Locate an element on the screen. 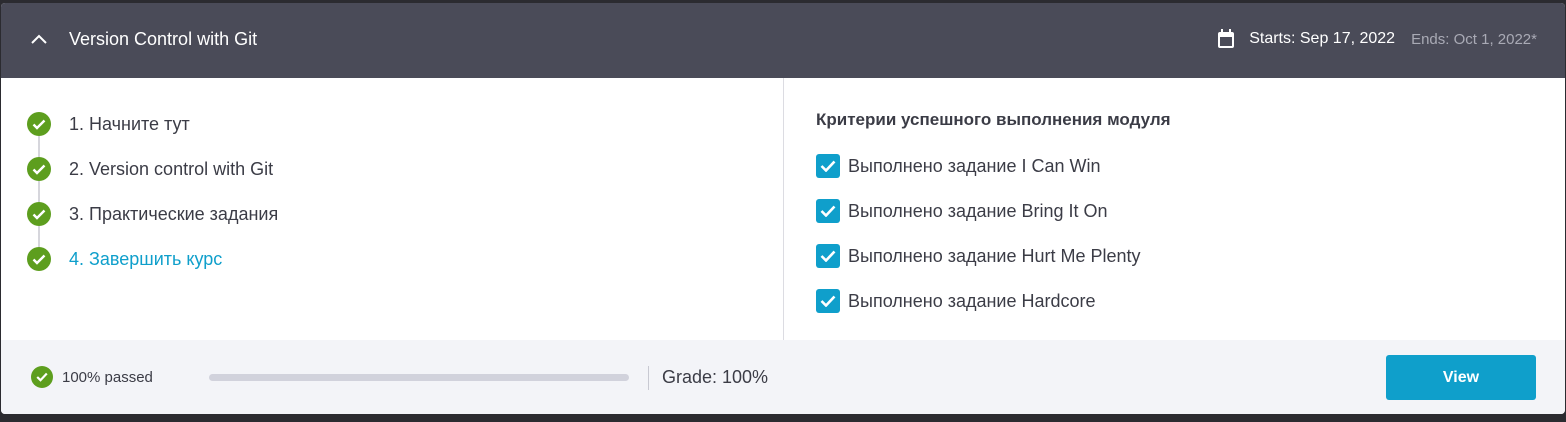  criterion-item: Выполнено задание I Can Win is located at coordinates (978, 176).